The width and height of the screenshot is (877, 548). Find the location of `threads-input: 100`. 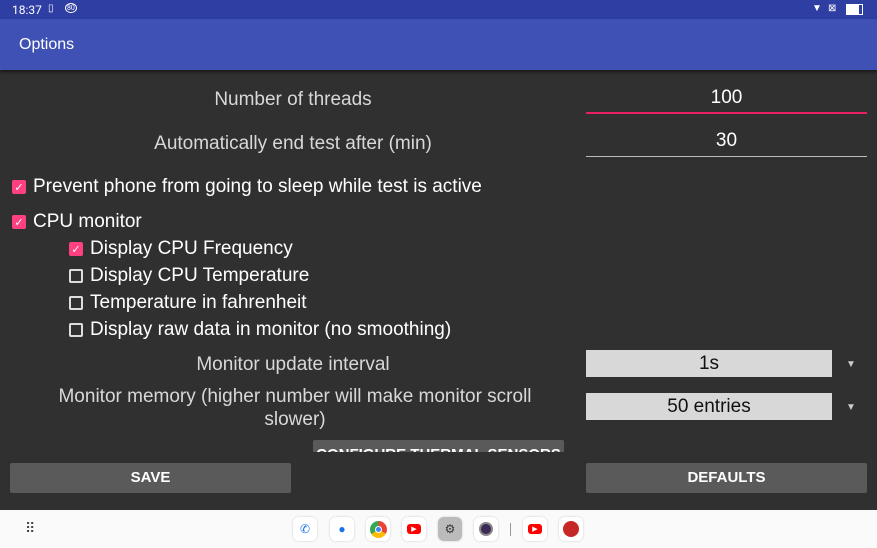

threads-input: 100 is located at coordinates (726, 99).